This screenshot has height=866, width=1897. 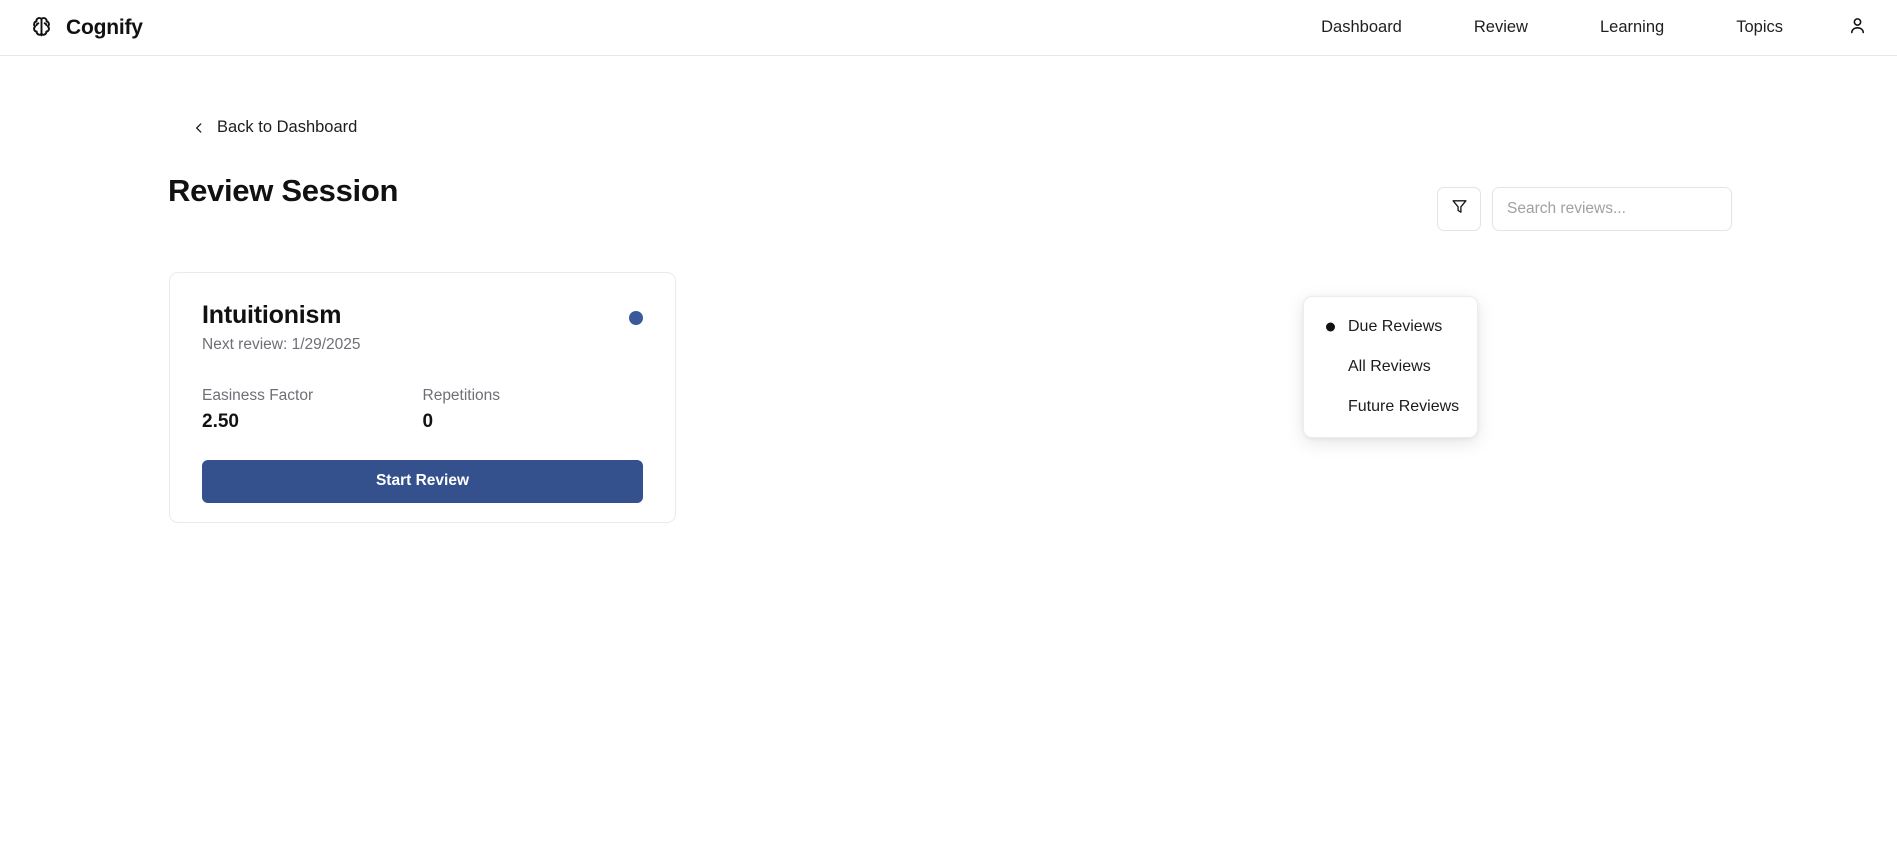 What do you see at coordinates (283, 190) in the screenshot?
I see `page-title: Review Session` at bounding box center [283, 190].